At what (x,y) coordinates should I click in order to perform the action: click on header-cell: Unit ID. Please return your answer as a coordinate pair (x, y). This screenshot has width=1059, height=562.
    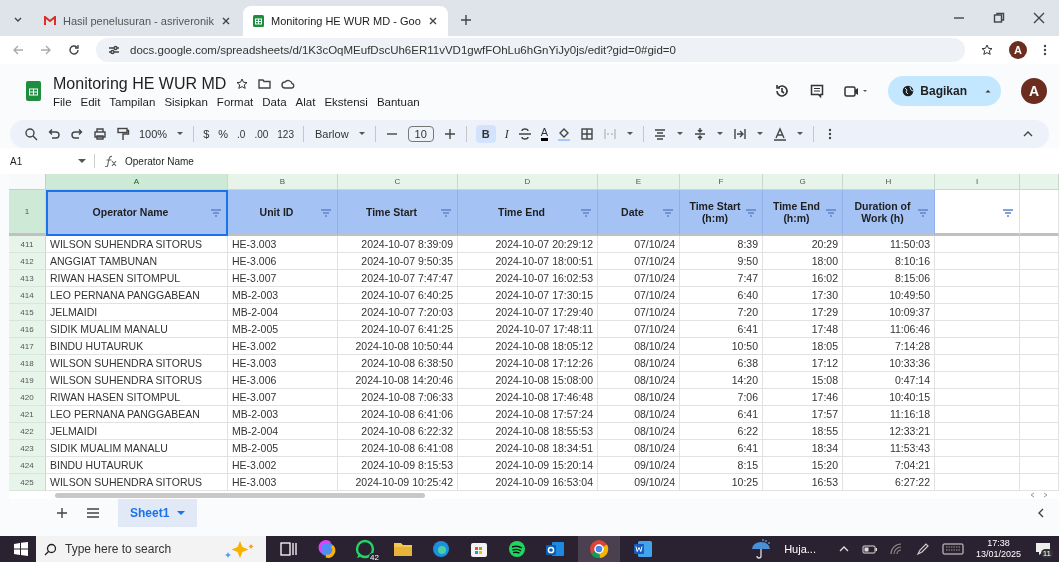
    Looking at the image, I should click on (283, 213).